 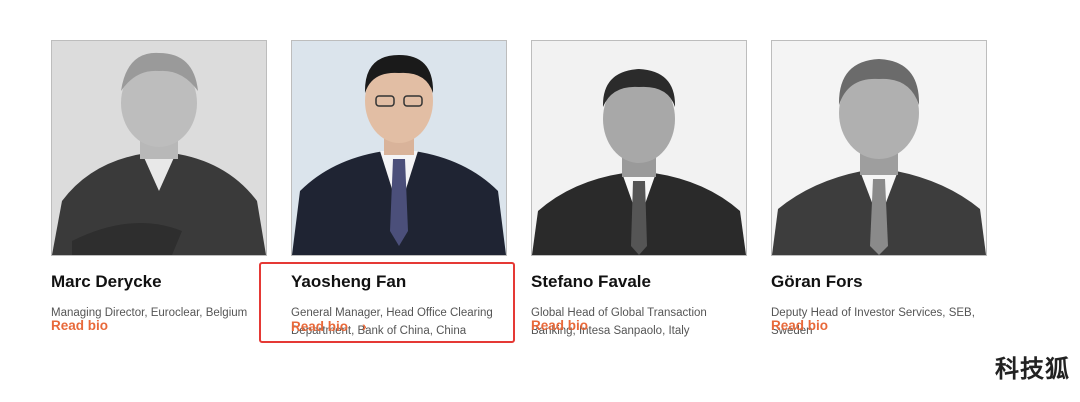 I want to click on speaker-name: Marc Derycke, so click(x=106, y=281).